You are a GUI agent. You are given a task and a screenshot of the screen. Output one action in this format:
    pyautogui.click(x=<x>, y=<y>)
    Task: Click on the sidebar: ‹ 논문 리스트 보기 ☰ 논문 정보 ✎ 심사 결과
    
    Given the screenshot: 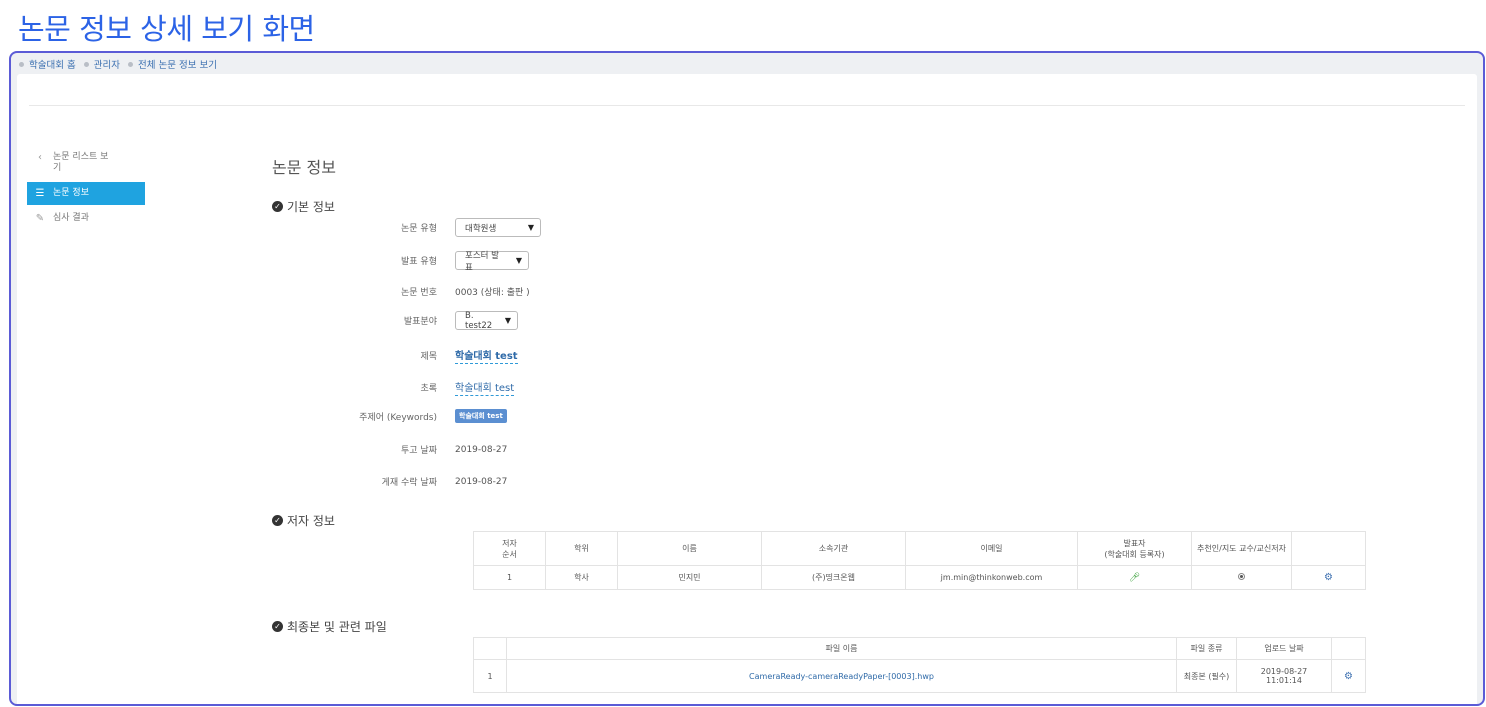 What is the action you would take?
    pyautogui.click(x=86, y=188)
    